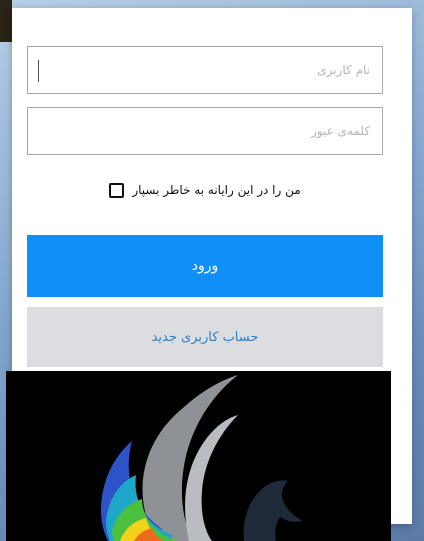  What do you see at coordinates (6, 21) in the screenshot?
I see `background-corner` at bounding box center [6, 21].